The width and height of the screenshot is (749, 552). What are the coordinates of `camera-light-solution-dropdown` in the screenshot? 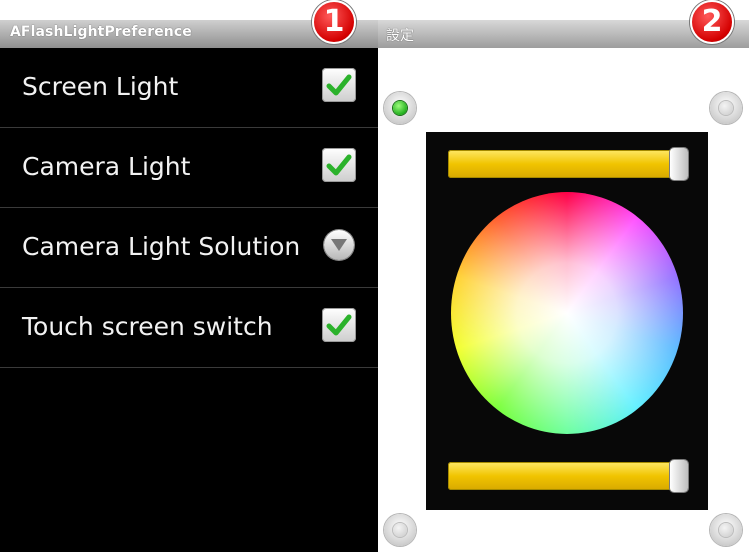 It's located at (339, 245).